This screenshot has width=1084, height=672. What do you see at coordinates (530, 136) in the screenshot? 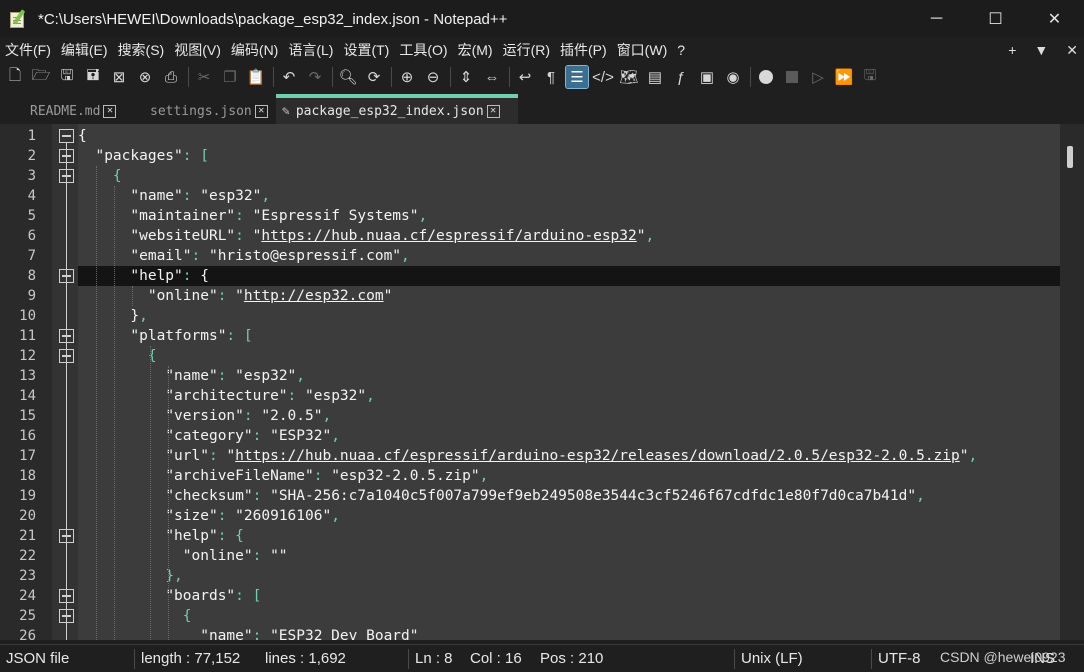
I see `code-line: 1{` at bounding box center [530, 136].